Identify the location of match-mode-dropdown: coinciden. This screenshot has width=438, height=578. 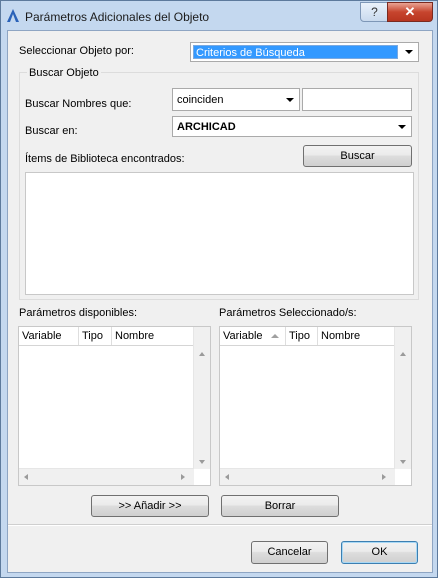
(236, 99).